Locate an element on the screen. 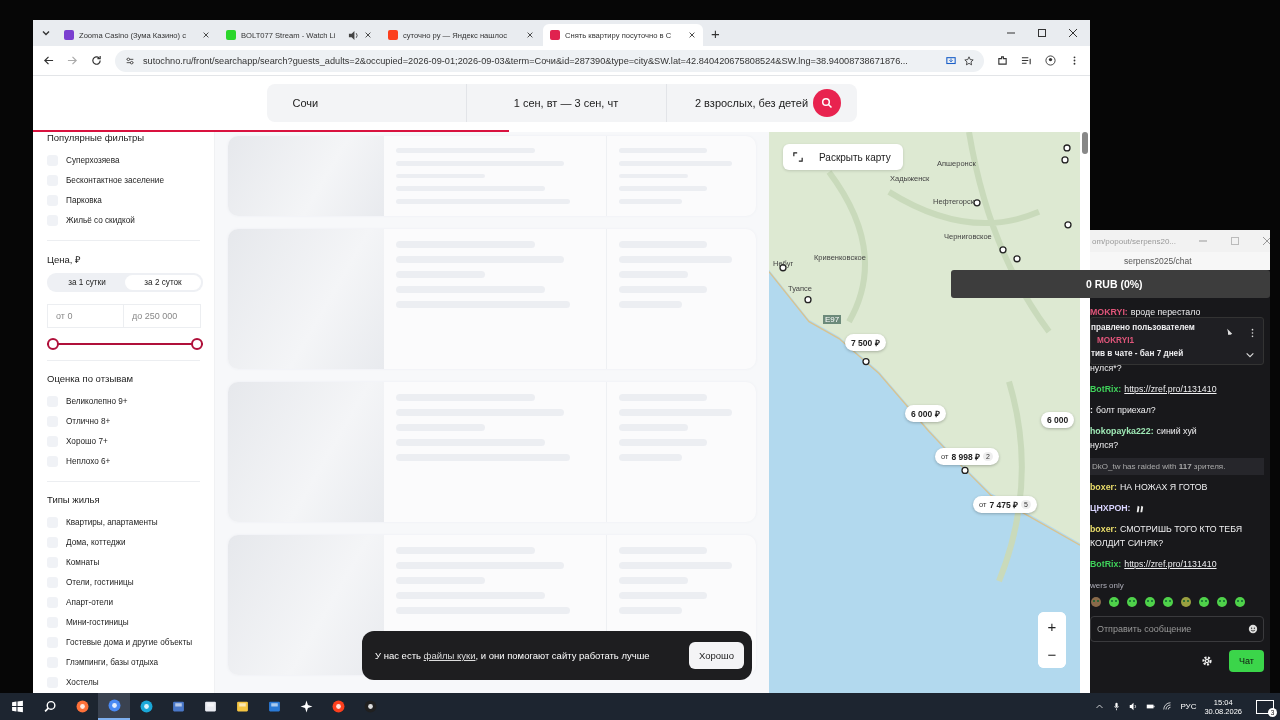 The width and height of the screenshot is (1280, 720). accept-button: Хорошо is located at coordinates (716, 655).